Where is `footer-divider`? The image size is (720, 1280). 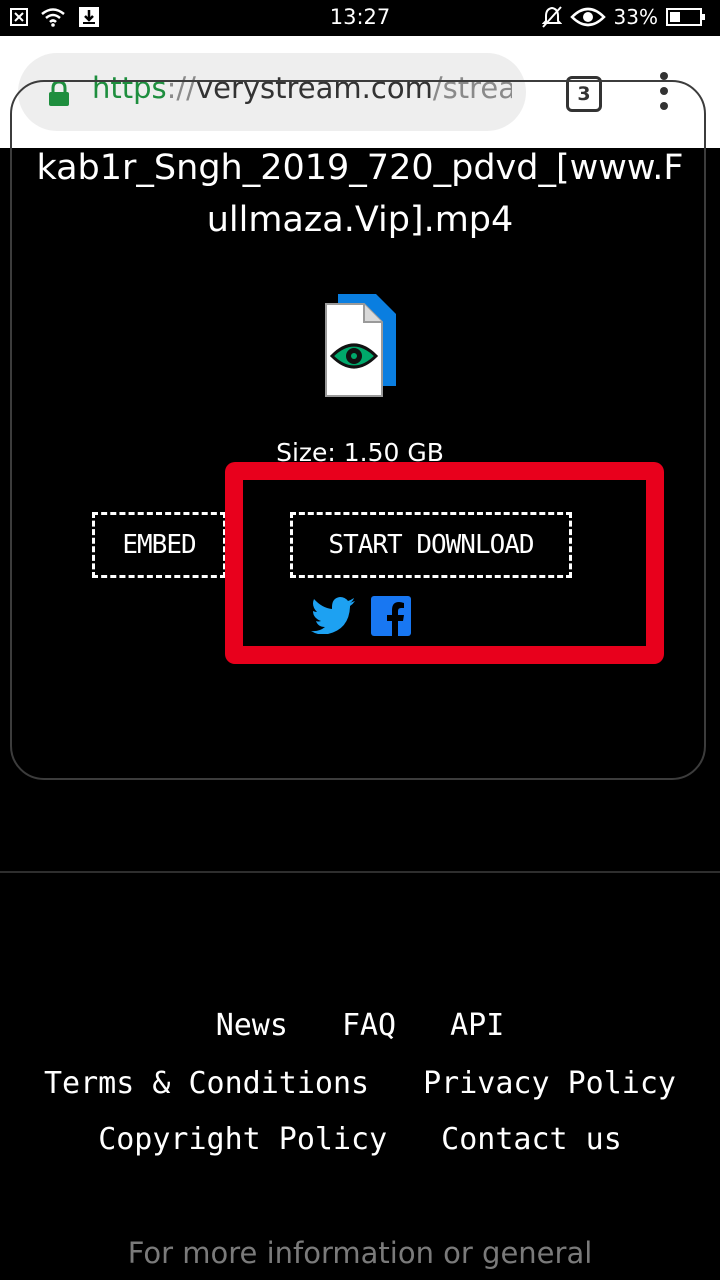
footer-divider is located at coordinates (360, 872).